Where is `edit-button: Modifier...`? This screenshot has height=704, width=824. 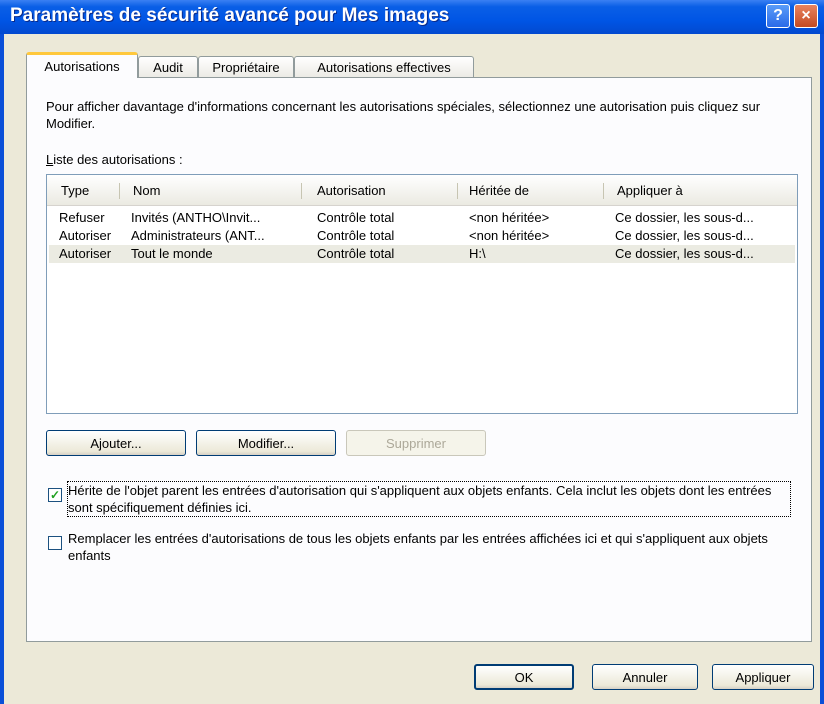 edit-button: Modifier... is located at coordinates (266, 443).